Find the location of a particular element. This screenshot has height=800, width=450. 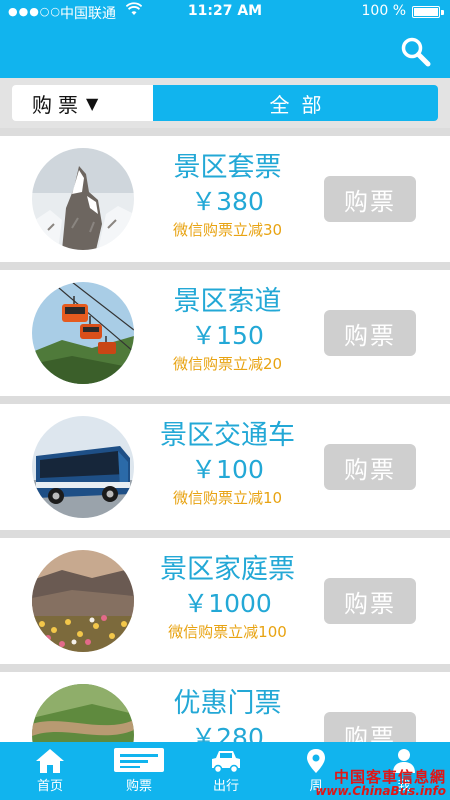

car-icon is located at coordinates (226, 761).